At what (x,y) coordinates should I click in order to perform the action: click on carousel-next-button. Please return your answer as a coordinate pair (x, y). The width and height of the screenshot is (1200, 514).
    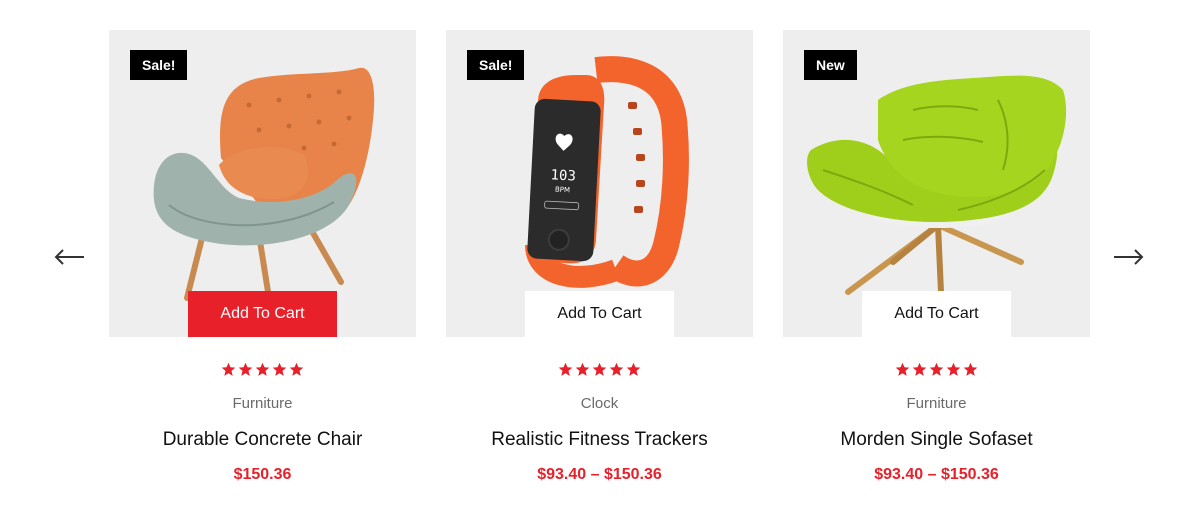
    Looking at the image, I should click on (1129, 257).